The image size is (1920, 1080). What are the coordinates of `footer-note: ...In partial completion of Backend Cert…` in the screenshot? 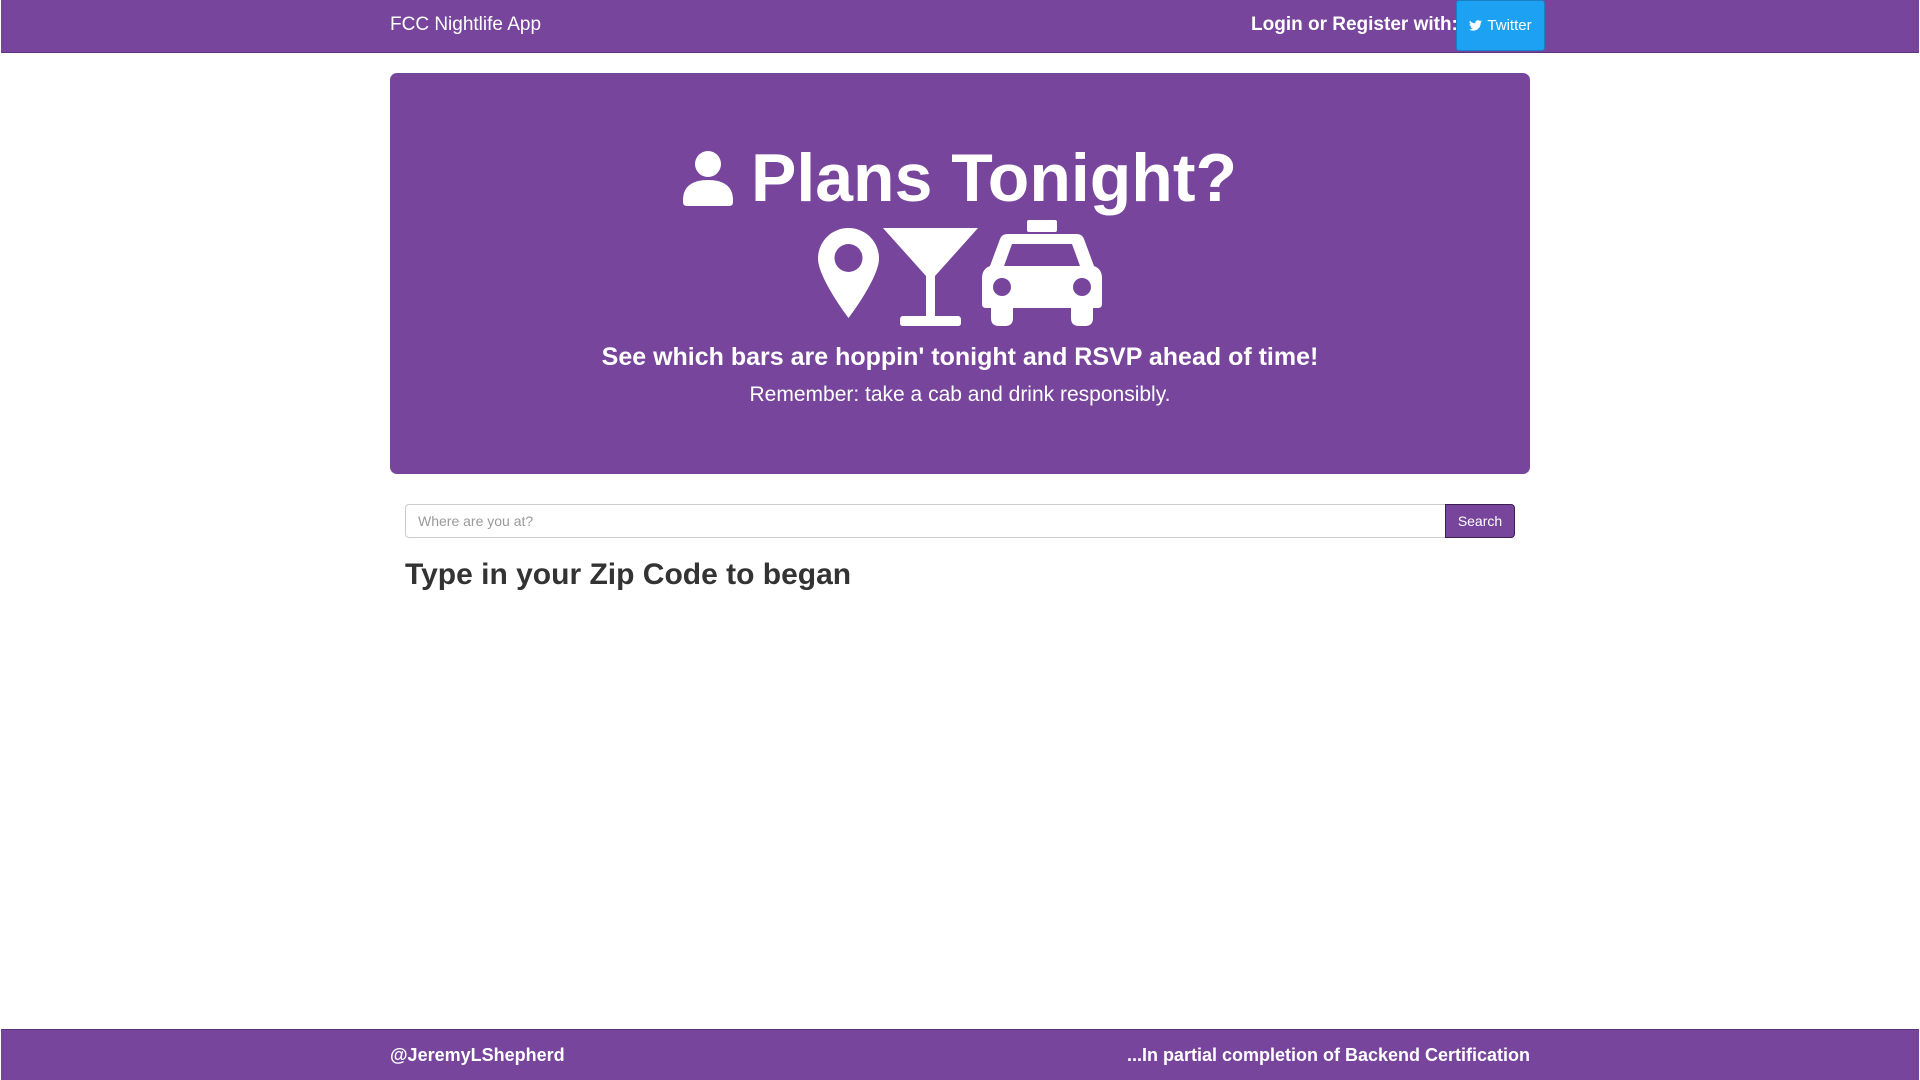 It's located at (1328, 1055).